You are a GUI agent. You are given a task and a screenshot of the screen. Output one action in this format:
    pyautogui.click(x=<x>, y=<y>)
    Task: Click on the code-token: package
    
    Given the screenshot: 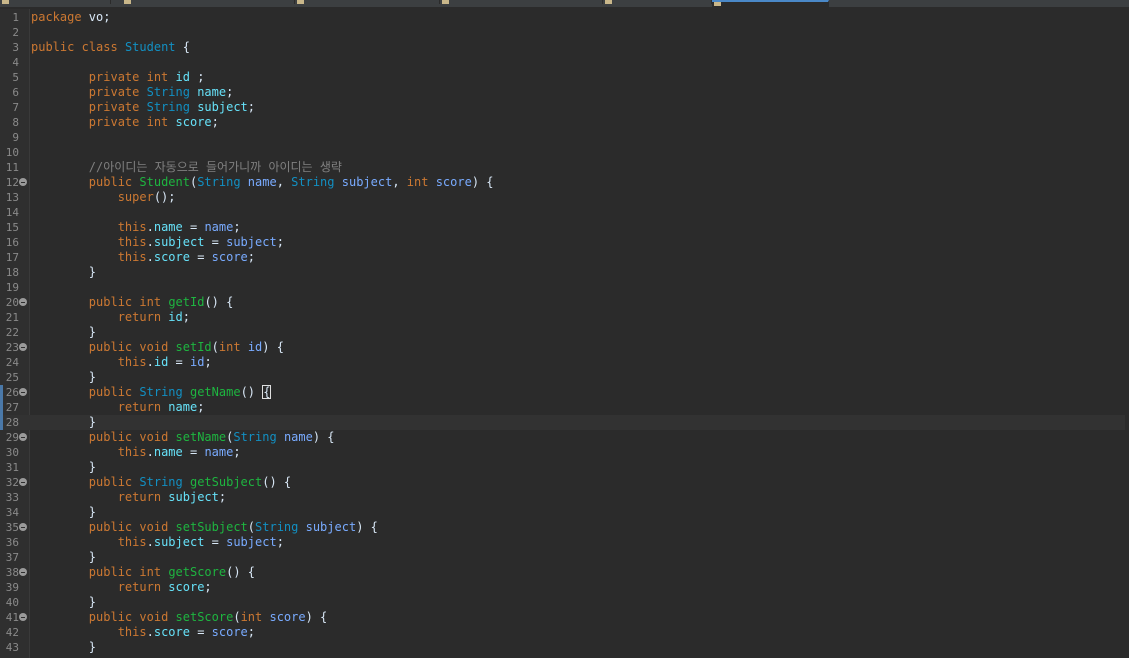 What is the action you would take?
    pyautogui.click(x=56, y=17)
    